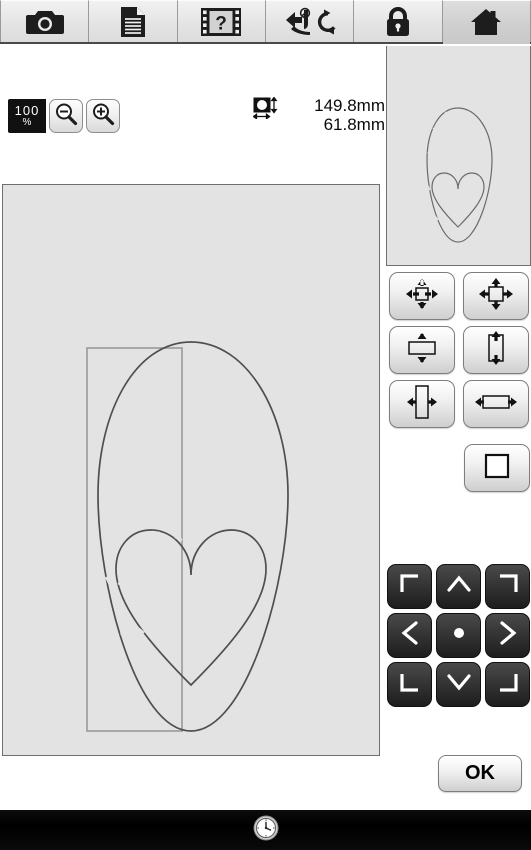  What do you see at coordinates (480, 773) in the screenshot?
I see `ok-button: OK` at bounding box center [480, 773].